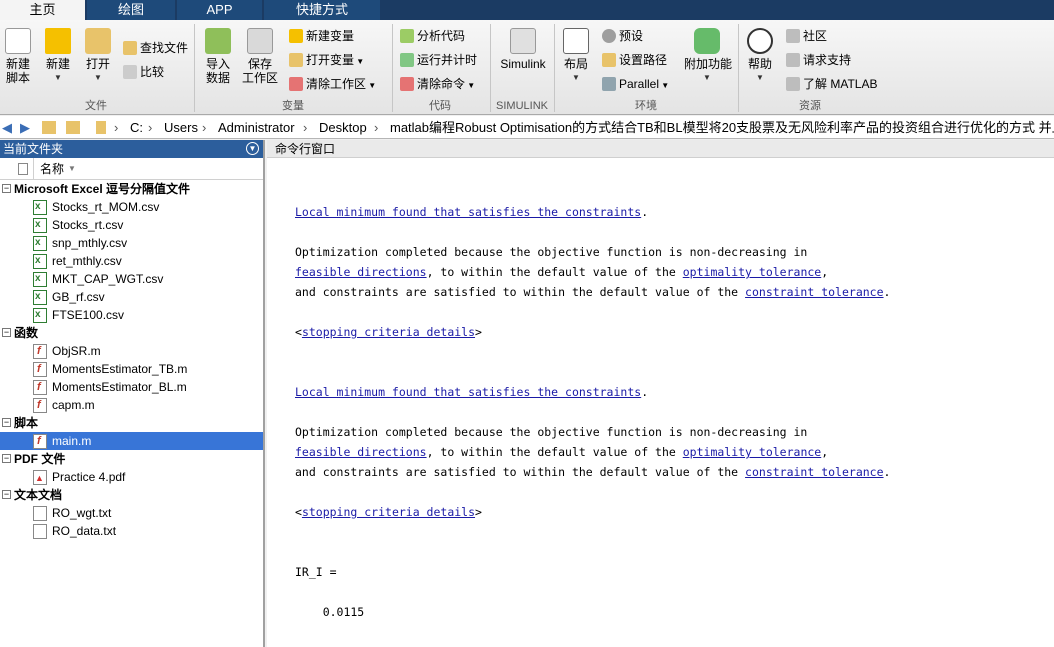 Image resolution: width=1054 pixels, height=647 pixels. What do you see at coordinates (143, 72) in the screenshot?
I see `compare-button: 比较` at bounding box center [143, 72].